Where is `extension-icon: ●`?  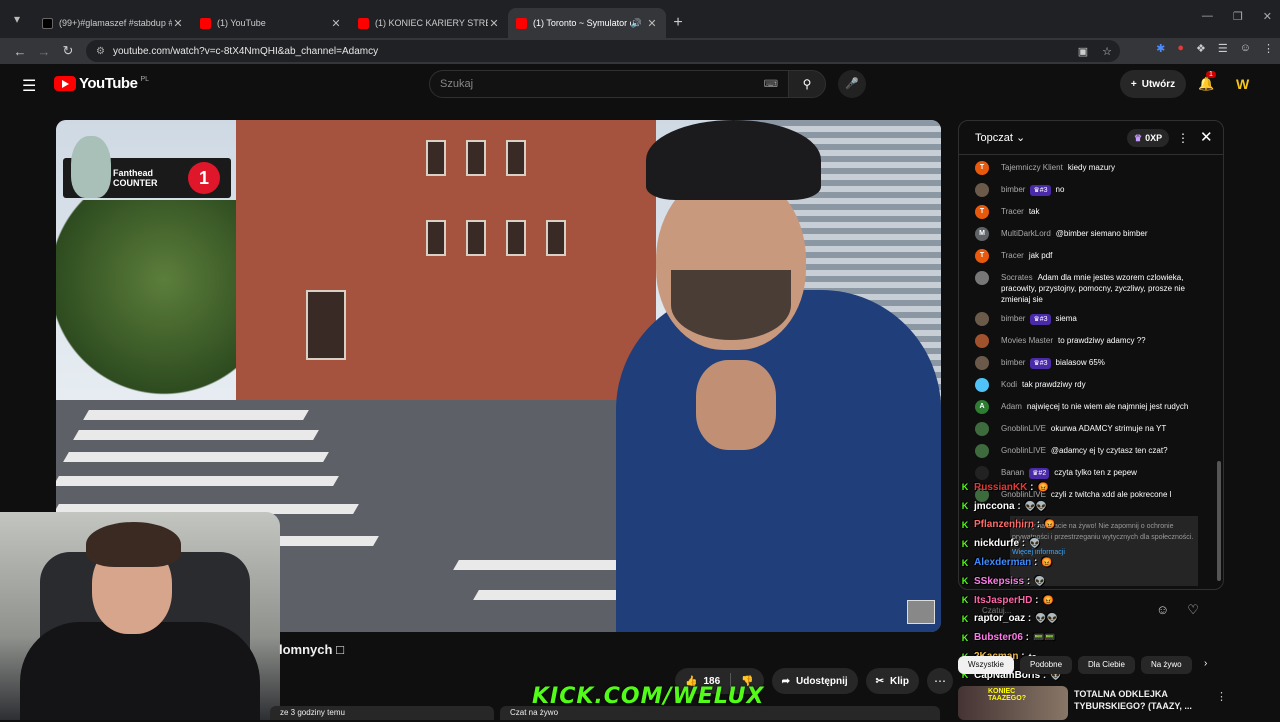 extension-icon: ● is located at coordinates (1180, 48).